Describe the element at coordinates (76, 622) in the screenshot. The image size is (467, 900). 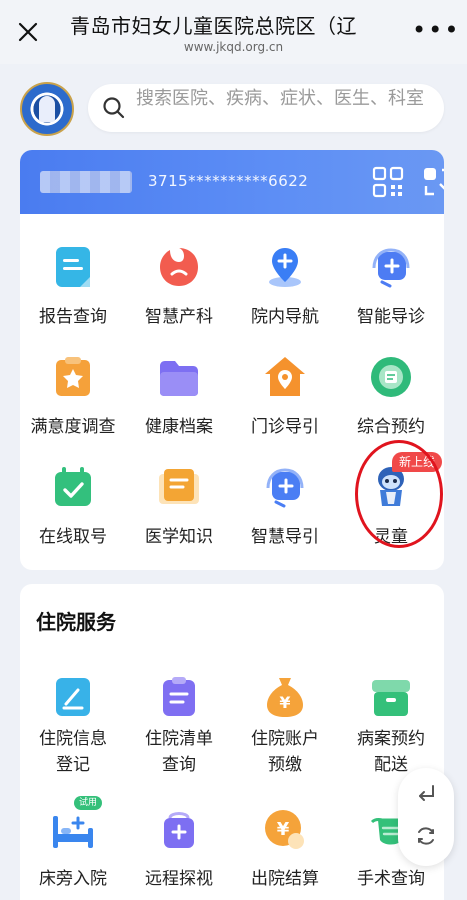
I see `section-heading: 住院服务` at that location.